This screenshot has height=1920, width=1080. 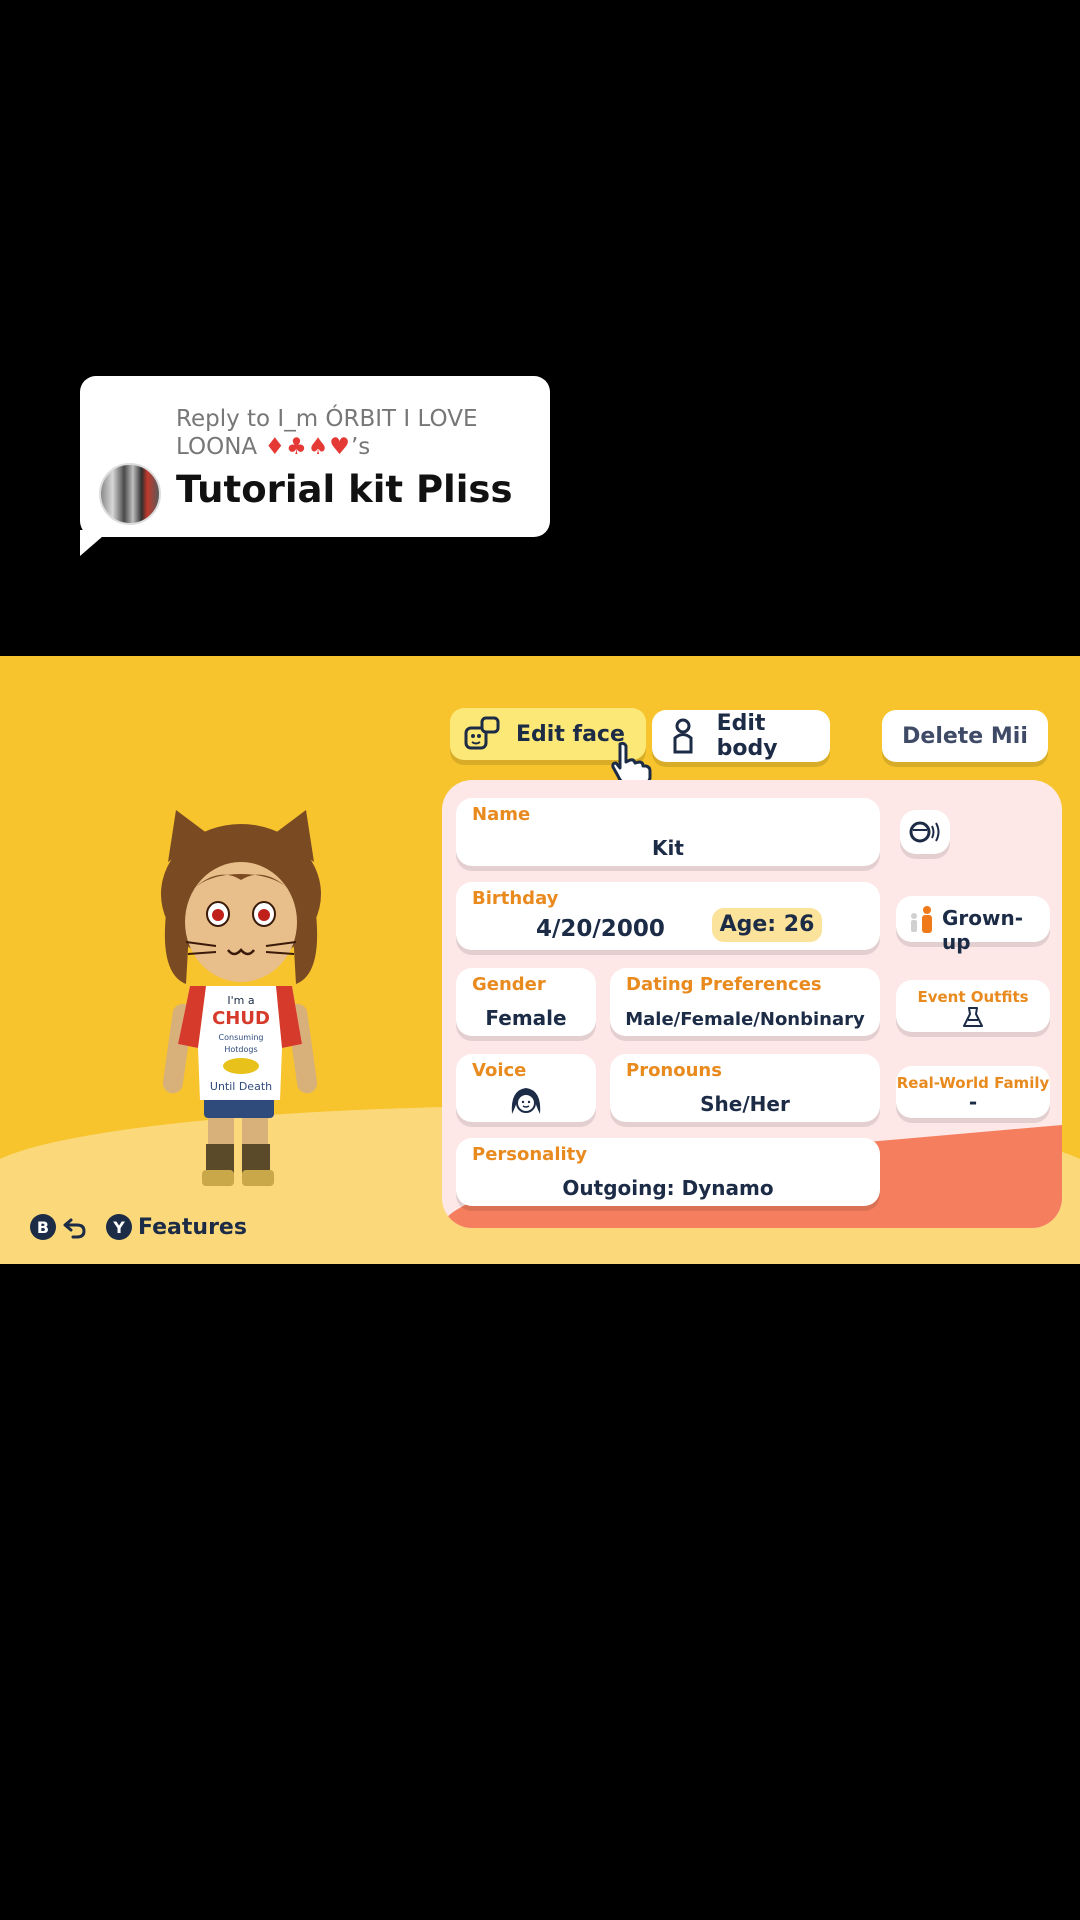 I want to click on mii-character: I'm a CHUD Consuming Hotdogs Until Death, so click(x=241, y=1004).